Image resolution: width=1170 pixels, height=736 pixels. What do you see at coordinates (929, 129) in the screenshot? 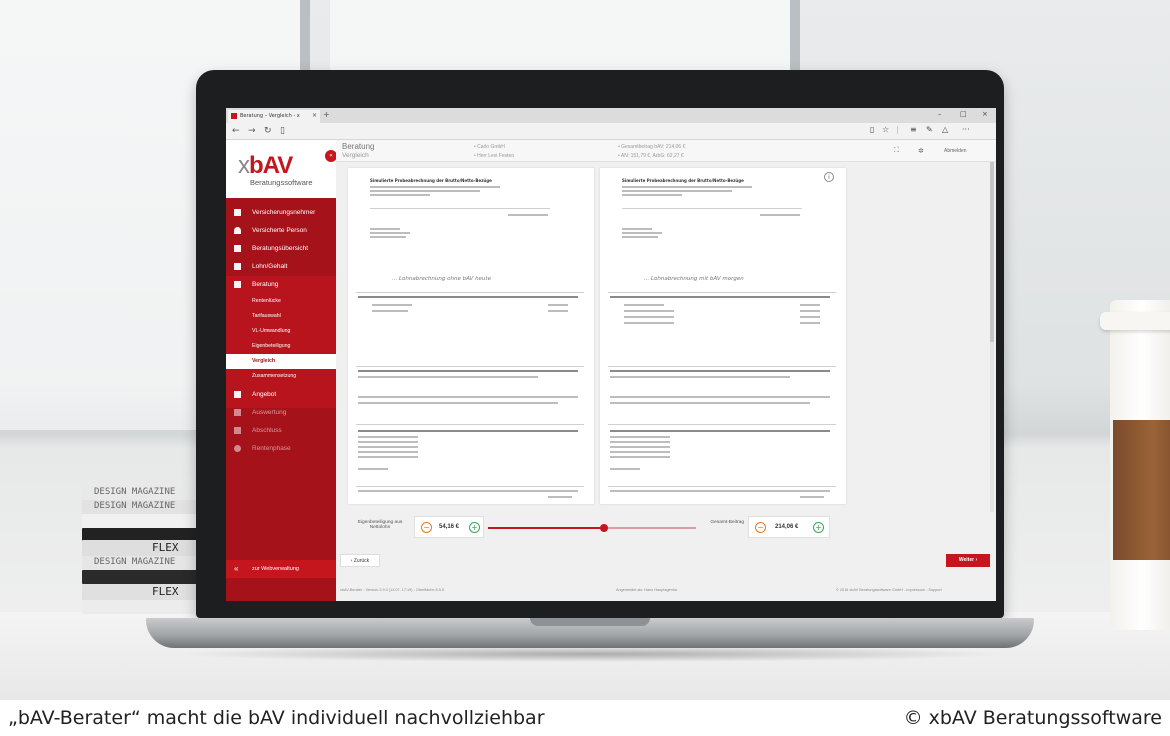
I see `web-note-icon: ✎` at bounding box center [929, 129].